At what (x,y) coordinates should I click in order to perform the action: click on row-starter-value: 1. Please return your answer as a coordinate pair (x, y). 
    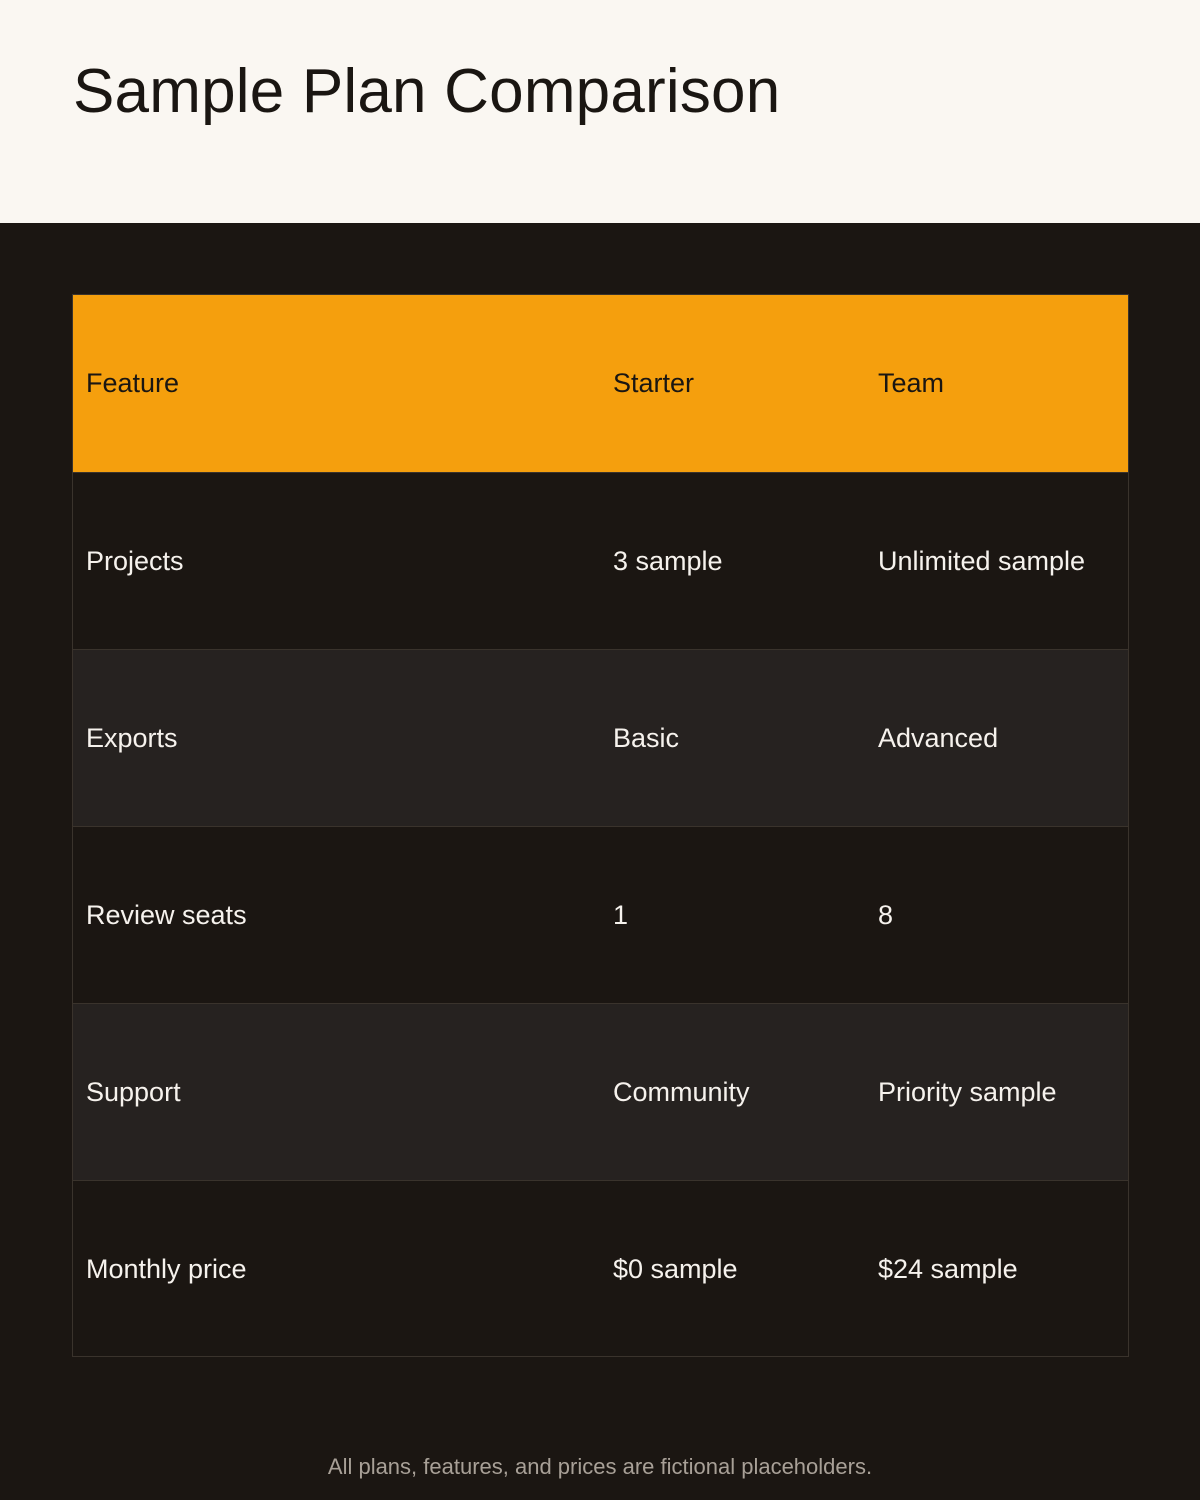
    Looking at the image, I should click on (621, 914).